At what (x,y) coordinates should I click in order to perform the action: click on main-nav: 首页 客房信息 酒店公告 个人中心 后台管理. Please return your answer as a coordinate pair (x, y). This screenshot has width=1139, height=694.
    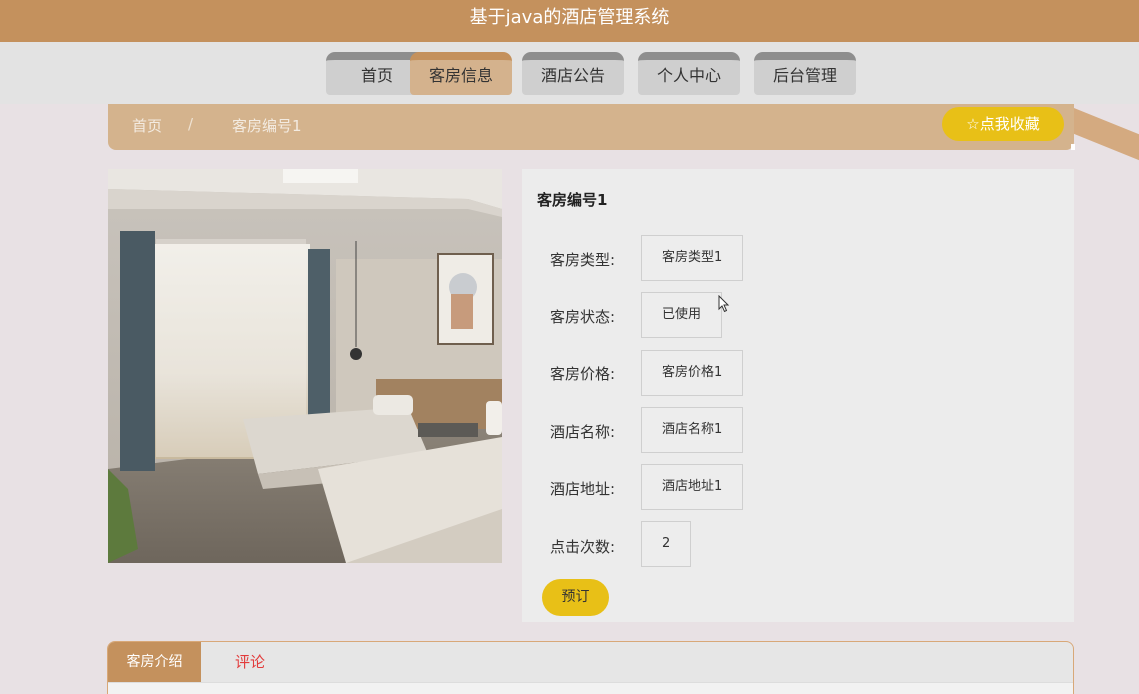
    Looking at the image, I should click on (569, 73).